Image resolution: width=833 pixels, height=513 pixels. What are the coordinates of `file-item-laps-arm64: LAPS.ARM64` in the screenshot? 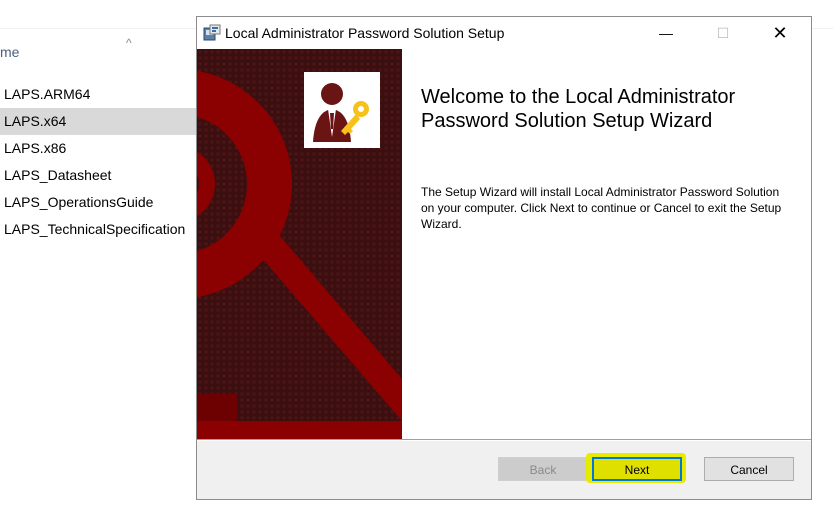 It's located at (98, 94).